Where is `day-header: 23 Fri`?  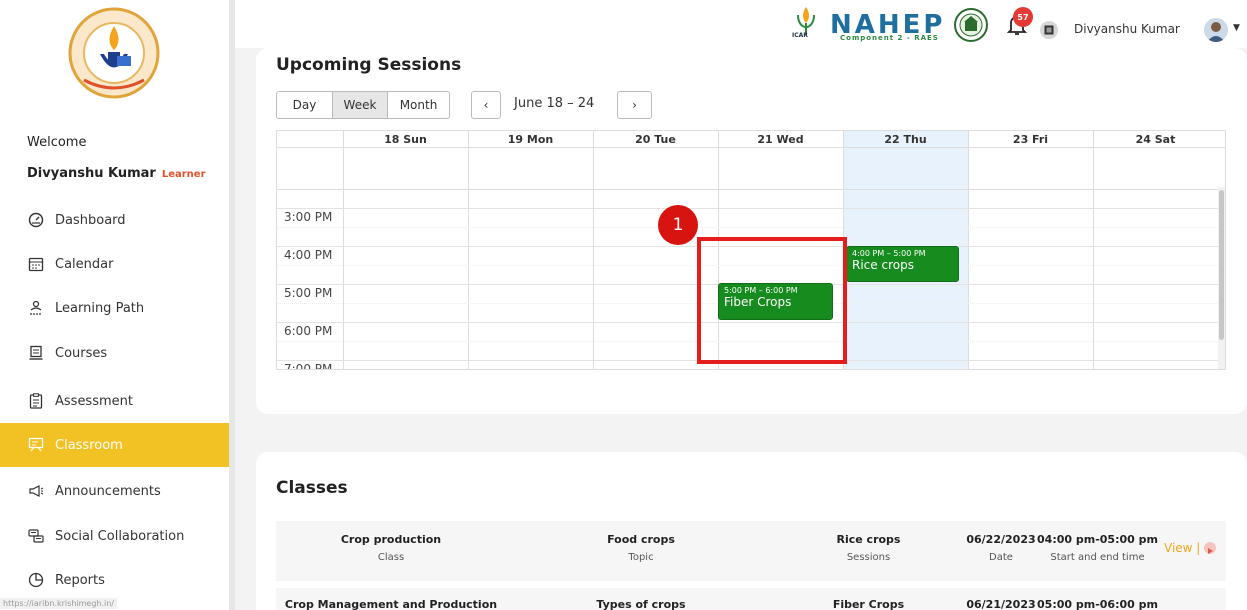 day-header: 23 Fri is located at coordinates (1030, 139).